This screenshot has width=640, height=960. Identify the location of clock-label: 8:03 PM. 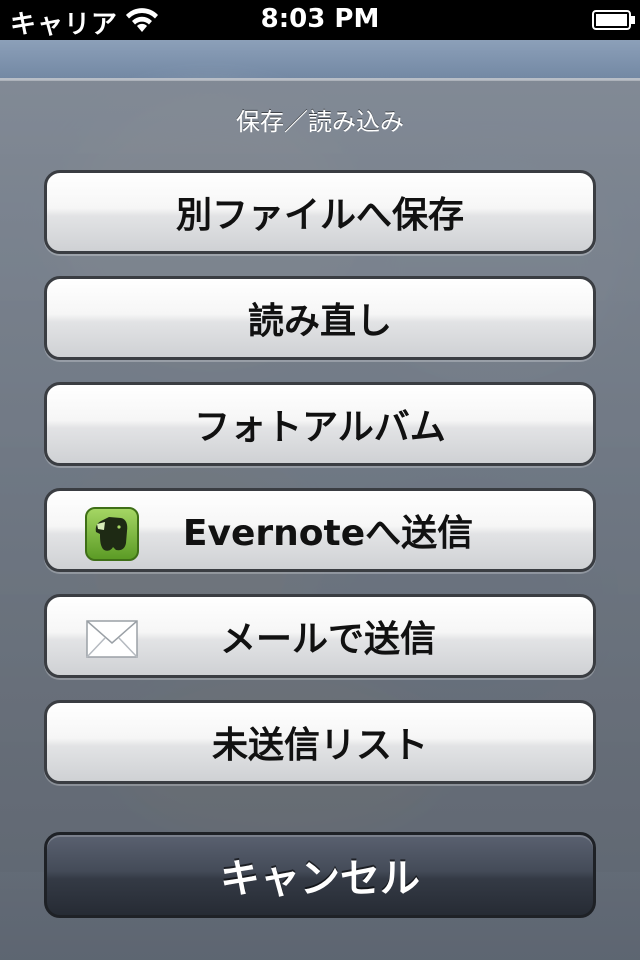
(320, 19).